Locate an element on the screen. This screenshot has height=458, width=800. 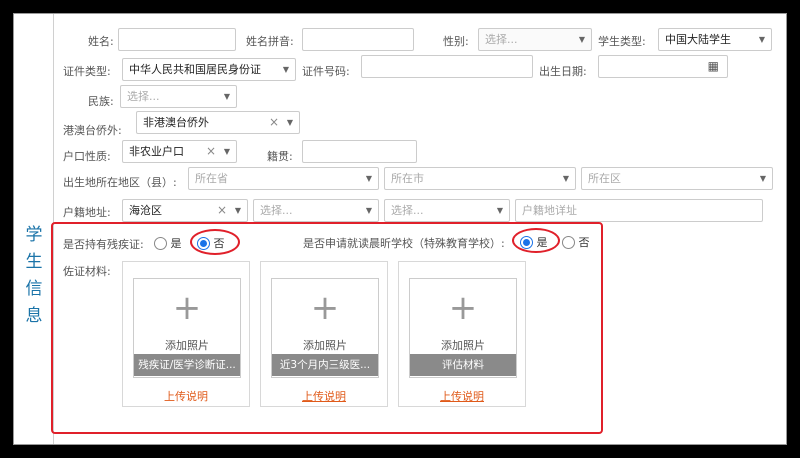
huji-detail-input: 户籍地详址 is located at coordinates (639, 210).